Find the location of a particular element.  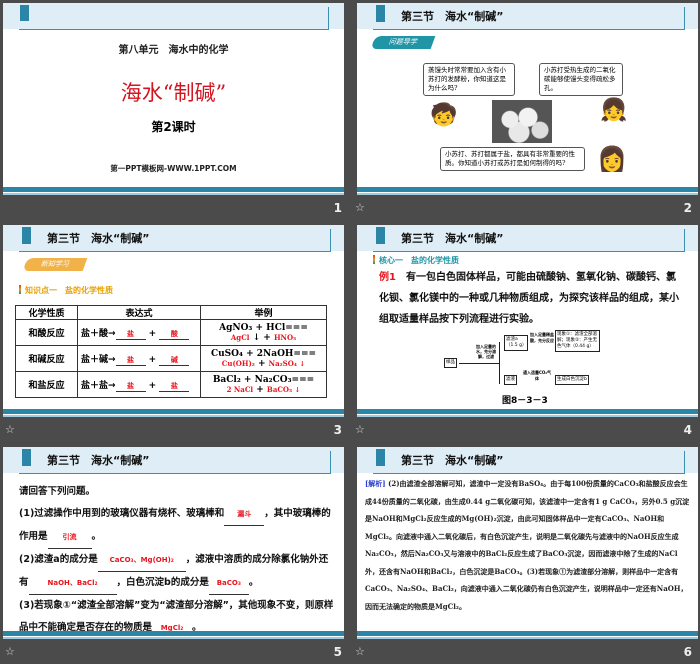

teacher-cartoon-icon: 👩 is located at coordinates (612, 159).